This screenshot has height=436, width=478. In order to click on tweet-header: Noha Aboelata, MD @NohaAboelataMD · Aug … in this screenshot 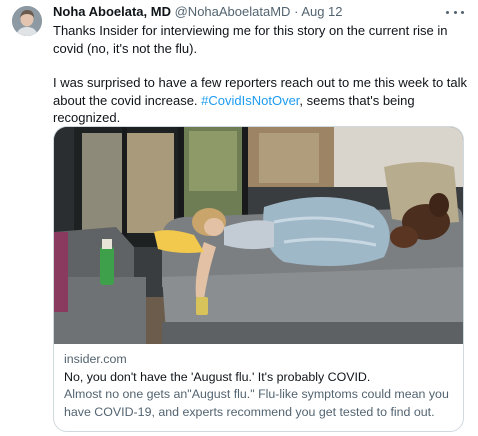, I will do `click(198, 12)`.